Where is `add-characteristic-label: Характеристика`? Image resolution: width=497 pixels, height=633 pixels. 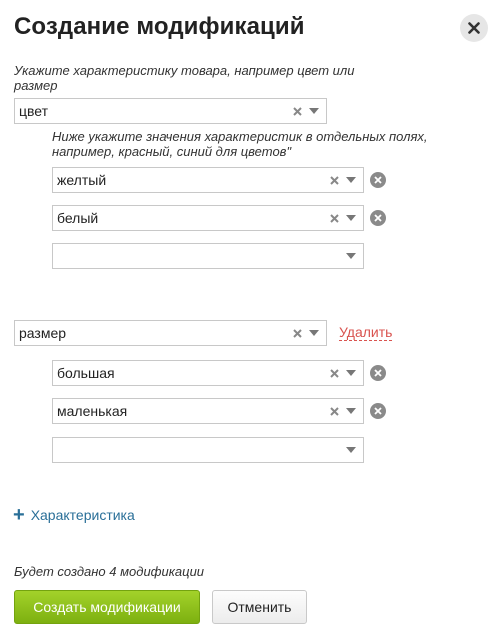 add-characteristic-label: Характеристика is located at coordinates (82, 515).